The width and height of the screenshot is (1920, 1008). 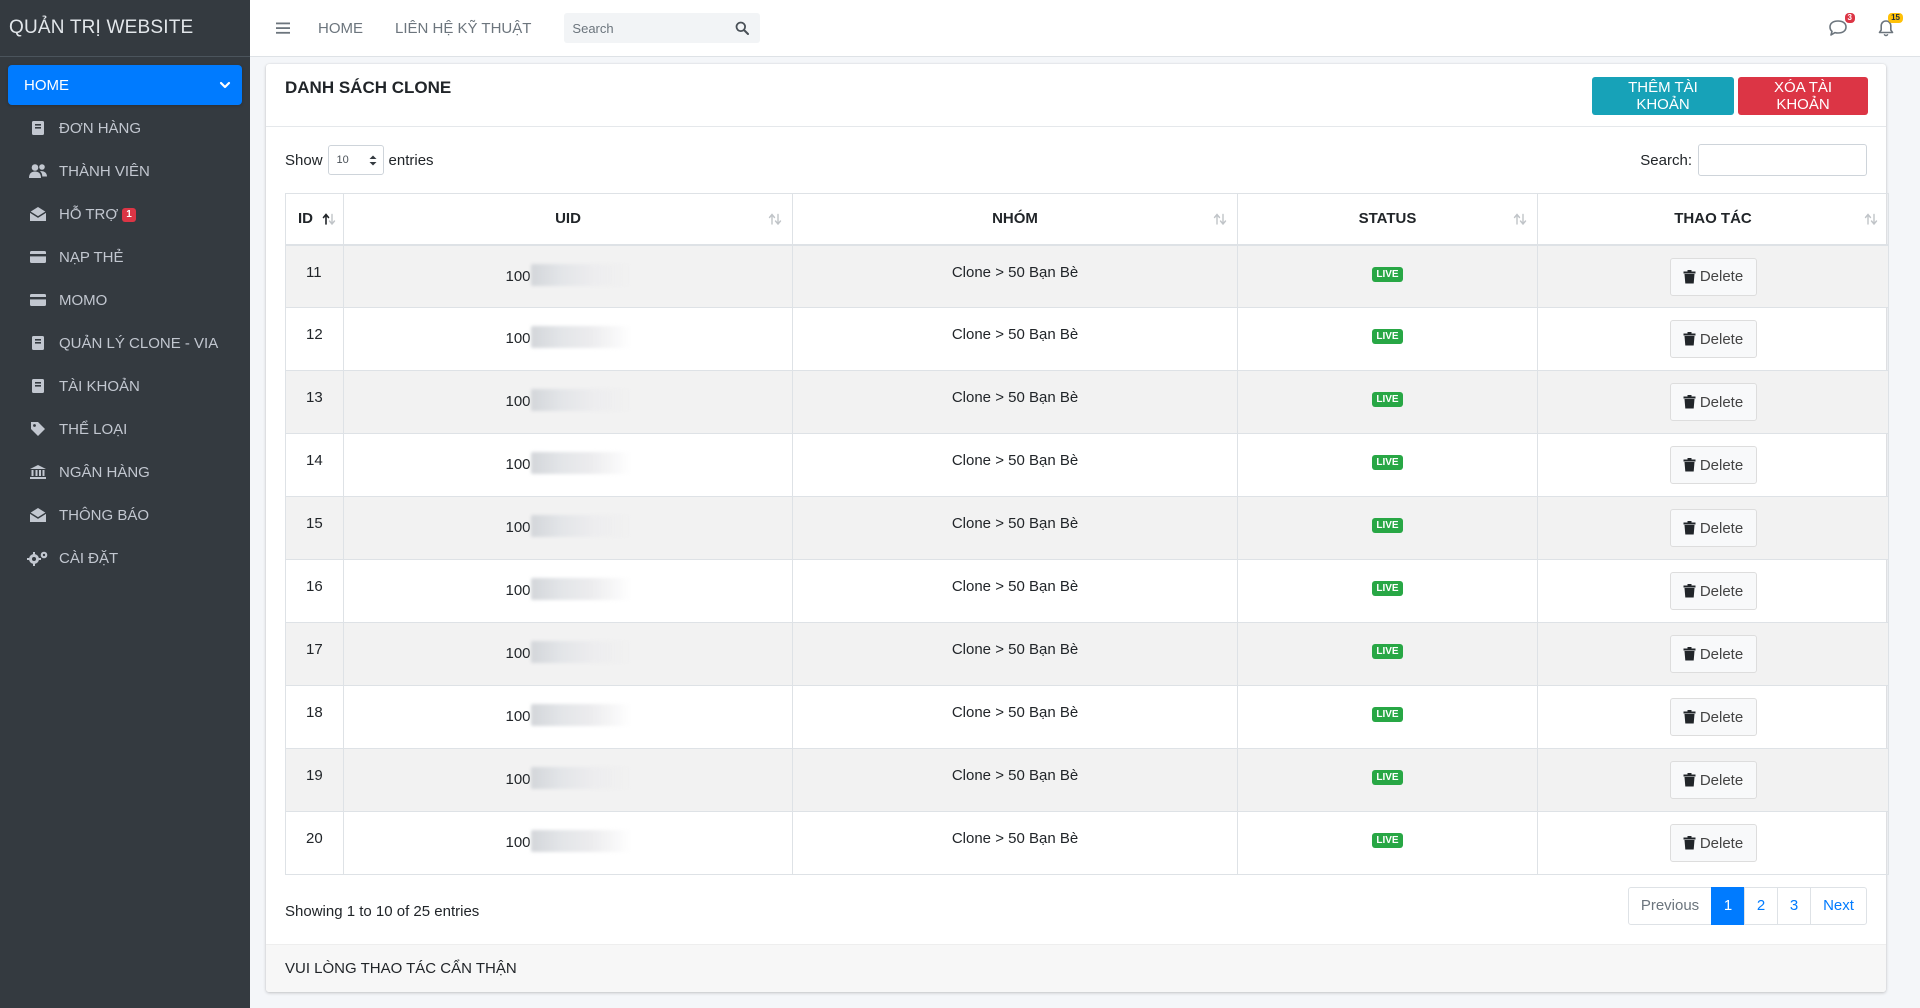 I want to click on credit-card-icon, so click(x=38, y=257).